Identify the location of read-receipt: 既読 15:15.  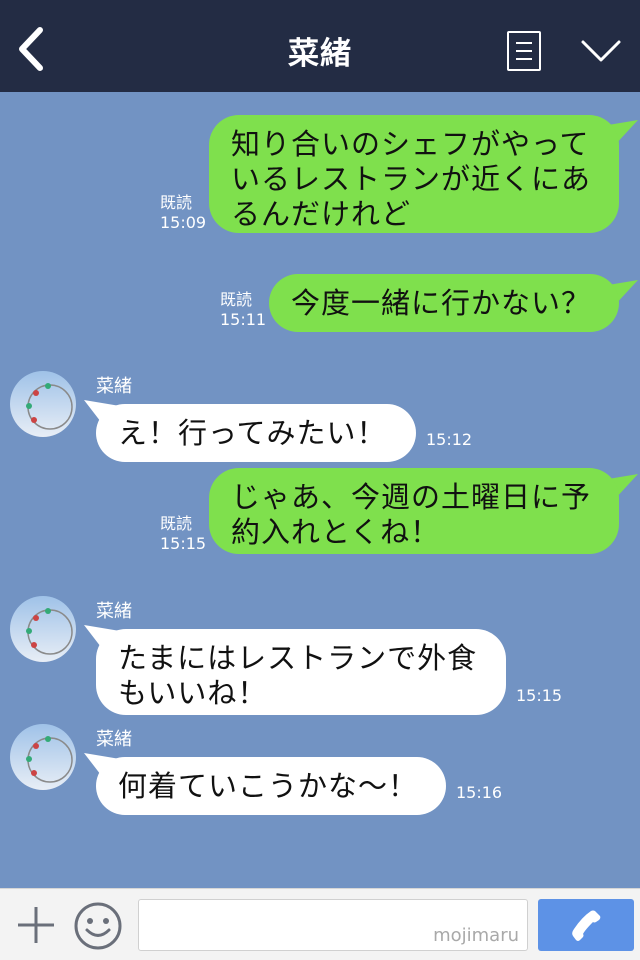
(183, 533).